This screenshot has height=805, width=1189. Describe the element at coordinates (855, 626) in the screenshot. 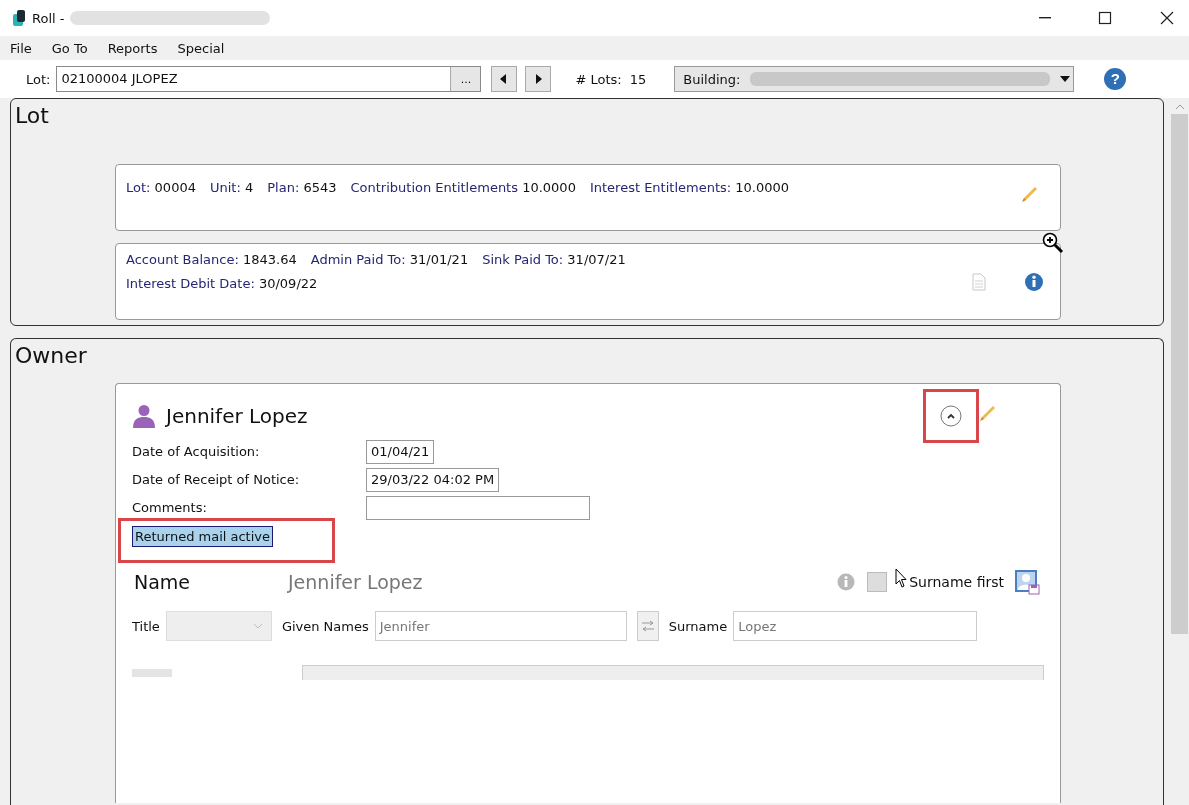

I see `surname-field: Lopez` at that location.